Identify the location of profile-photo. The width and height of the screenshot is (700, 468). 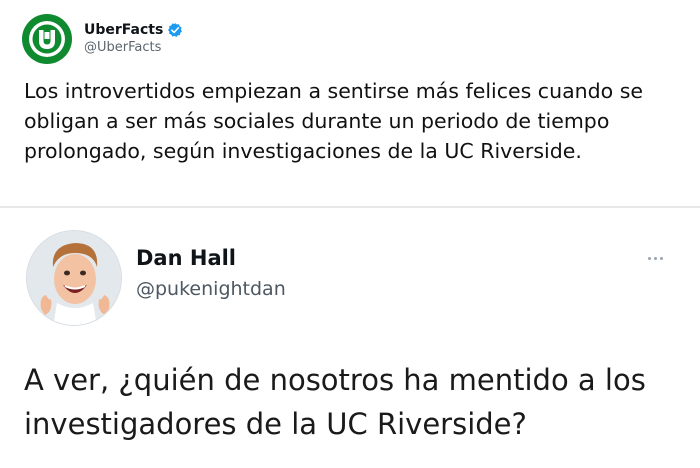
(74, 278).